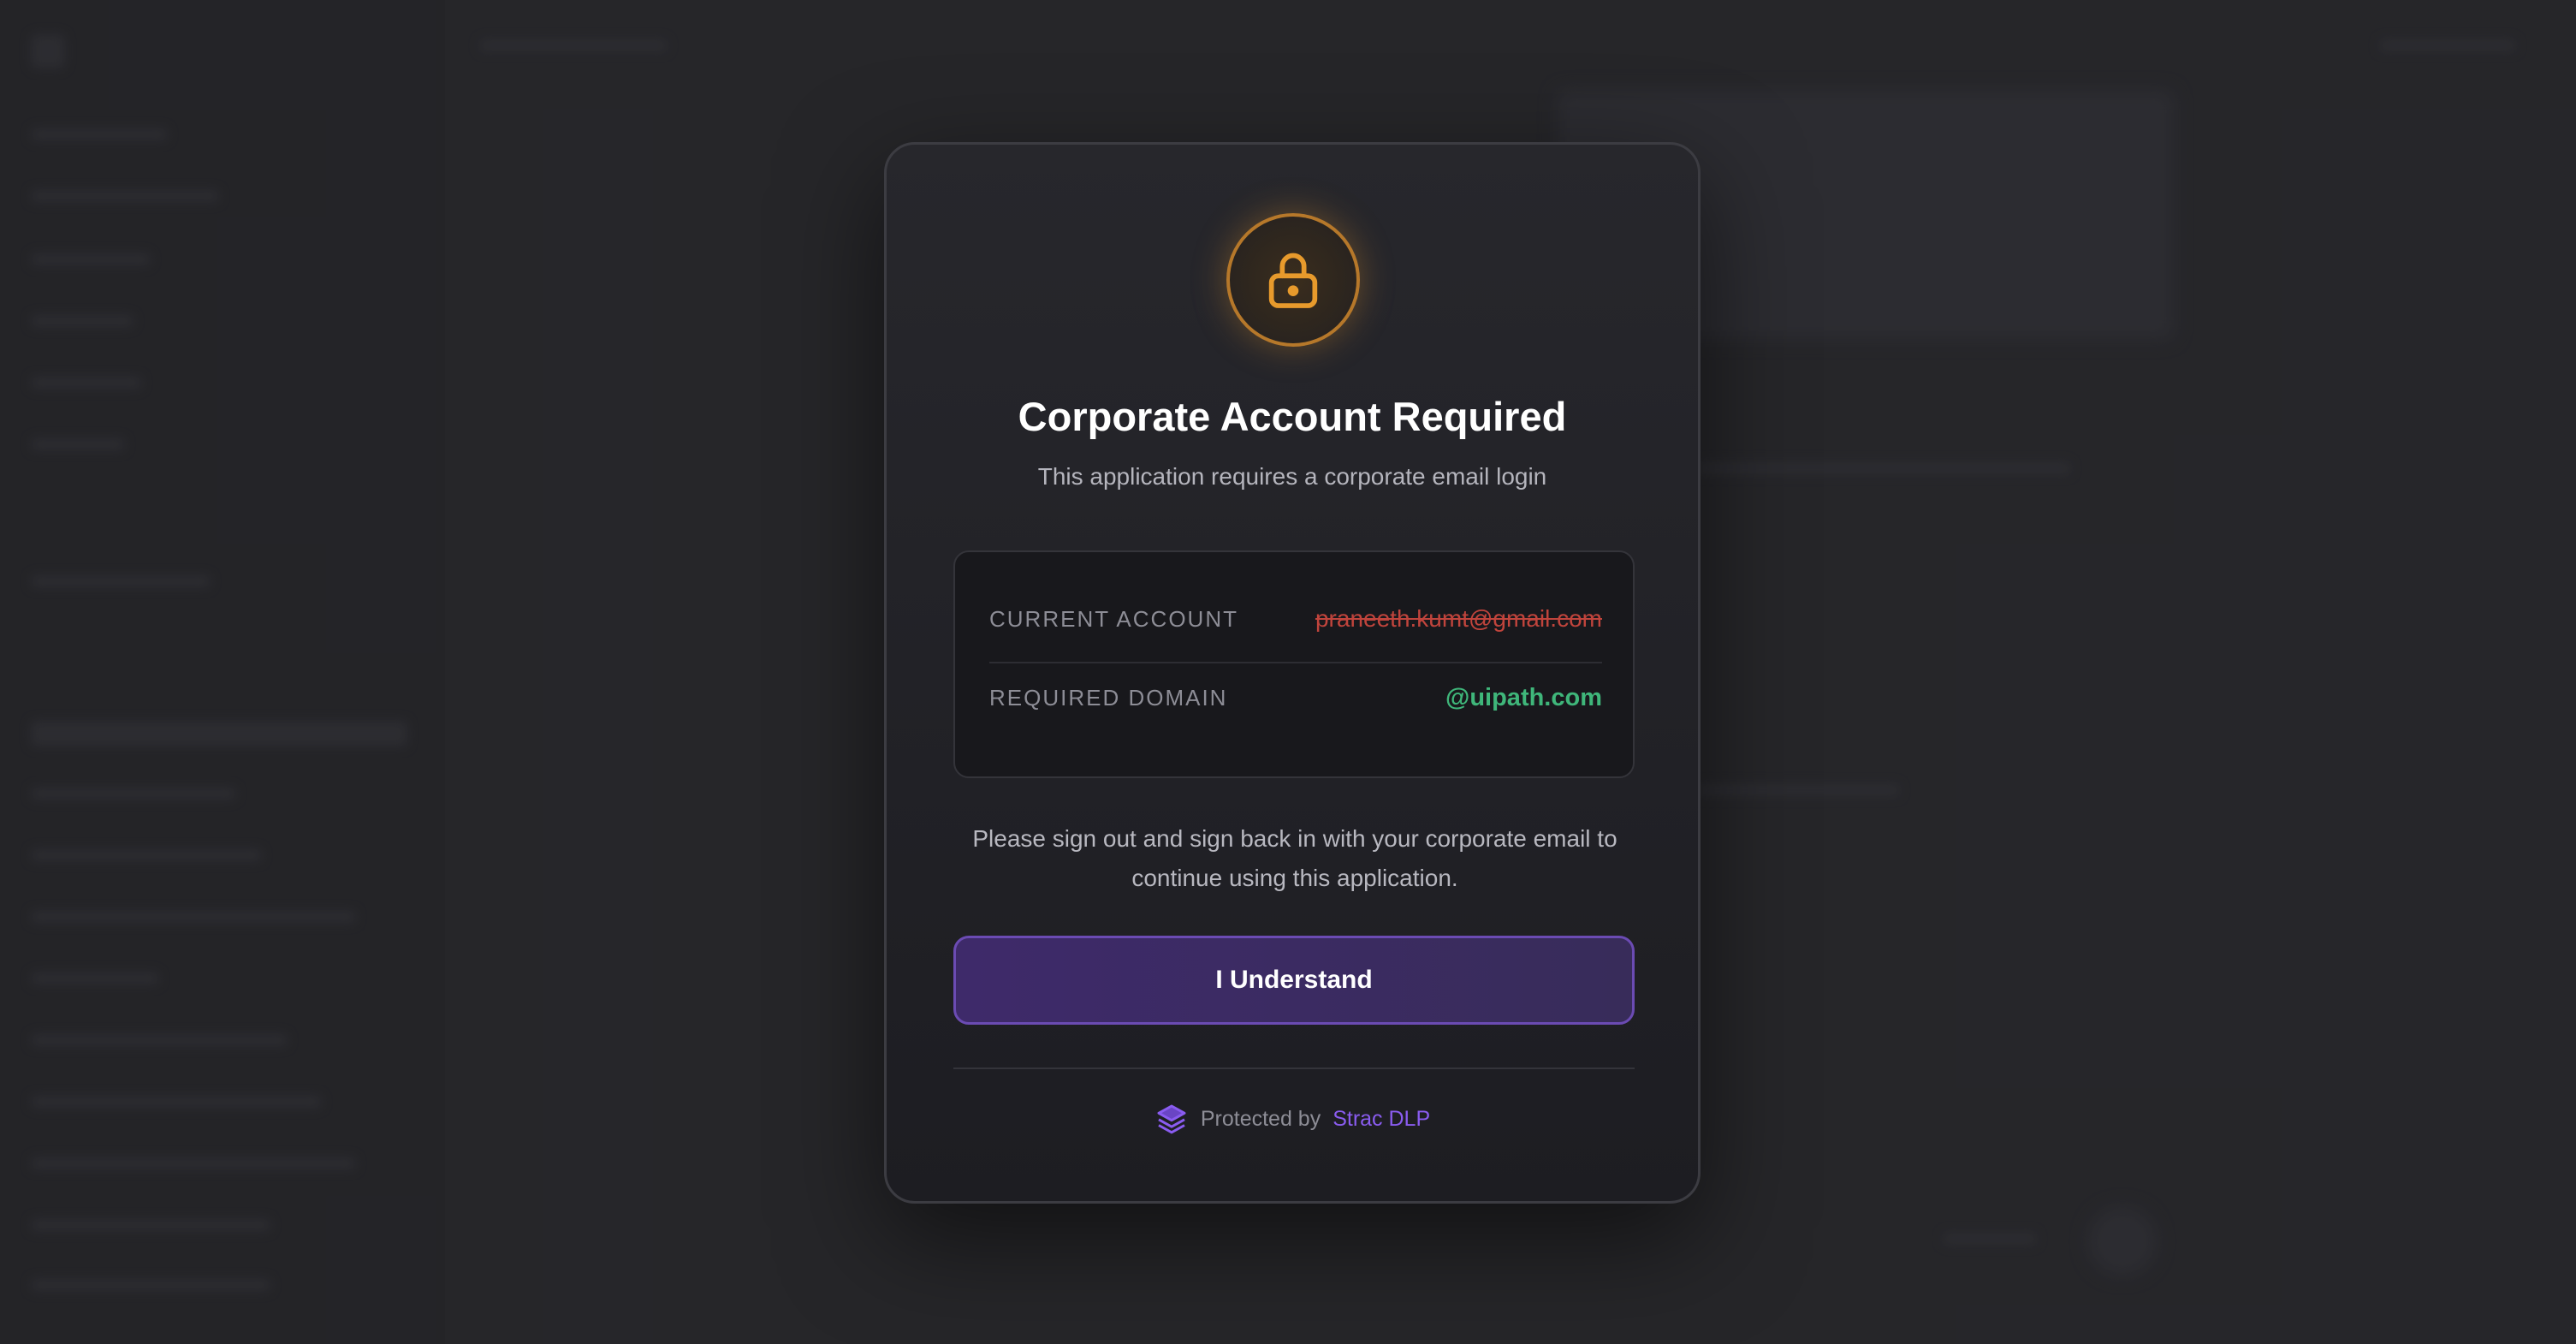 The image size is (2576, 1344). What do you see at coordinates (1260, 1118) in the screenshot?
I see `footer-text: Protected by` at bounding box center [1260, 1118].